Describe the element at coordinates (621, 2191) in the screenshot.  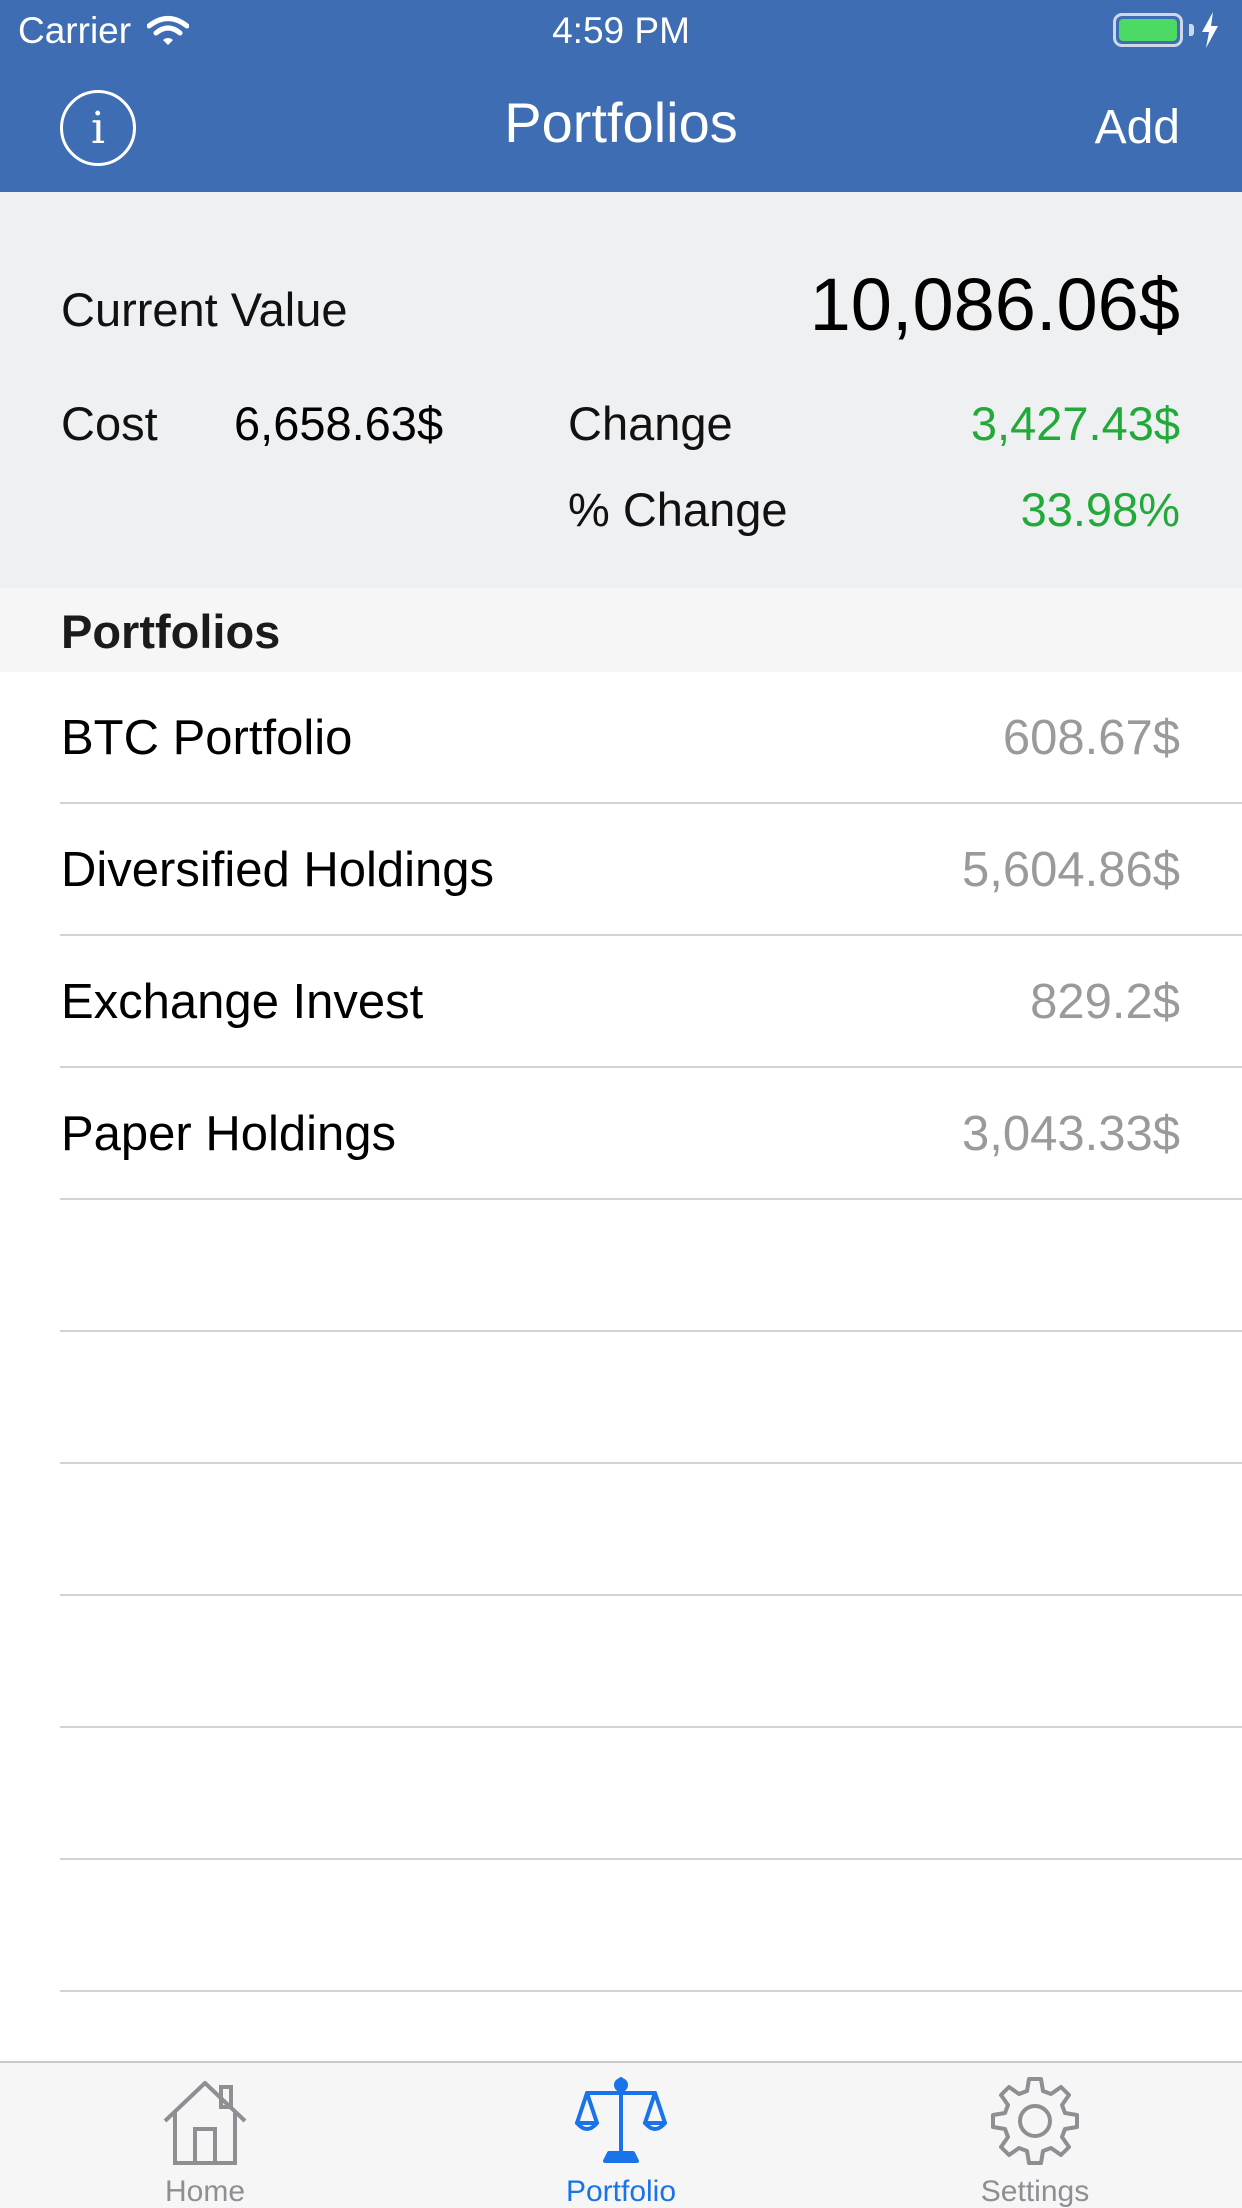
I see `tab-label: Portfolio` at that location.